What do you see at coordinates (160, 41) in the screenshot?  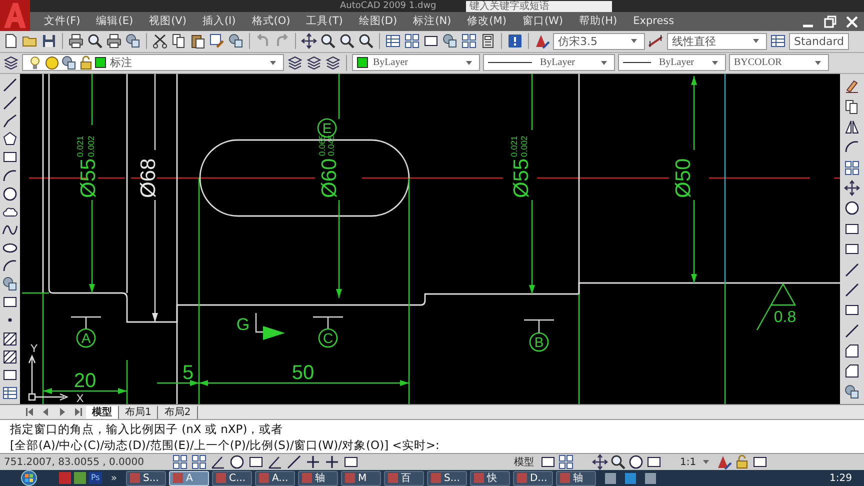 I see `cut-icon` at bounding box center [160, 41].